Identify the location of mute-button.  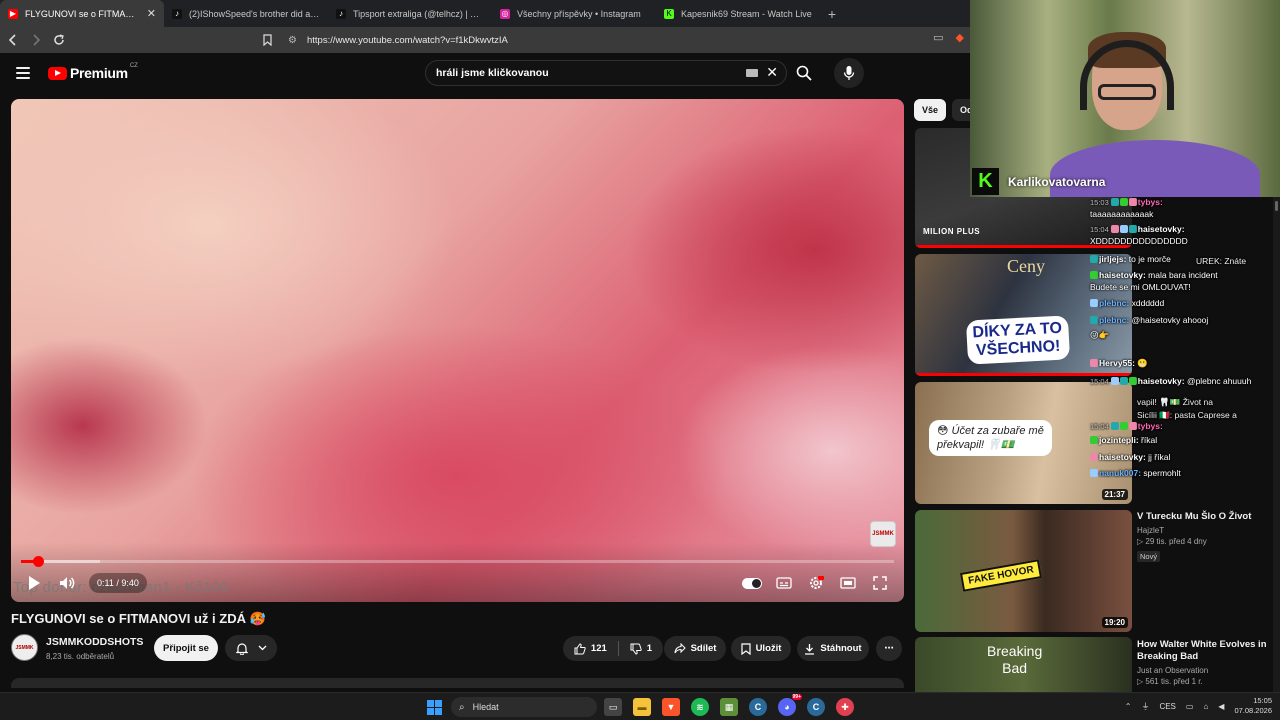
(67, 583).